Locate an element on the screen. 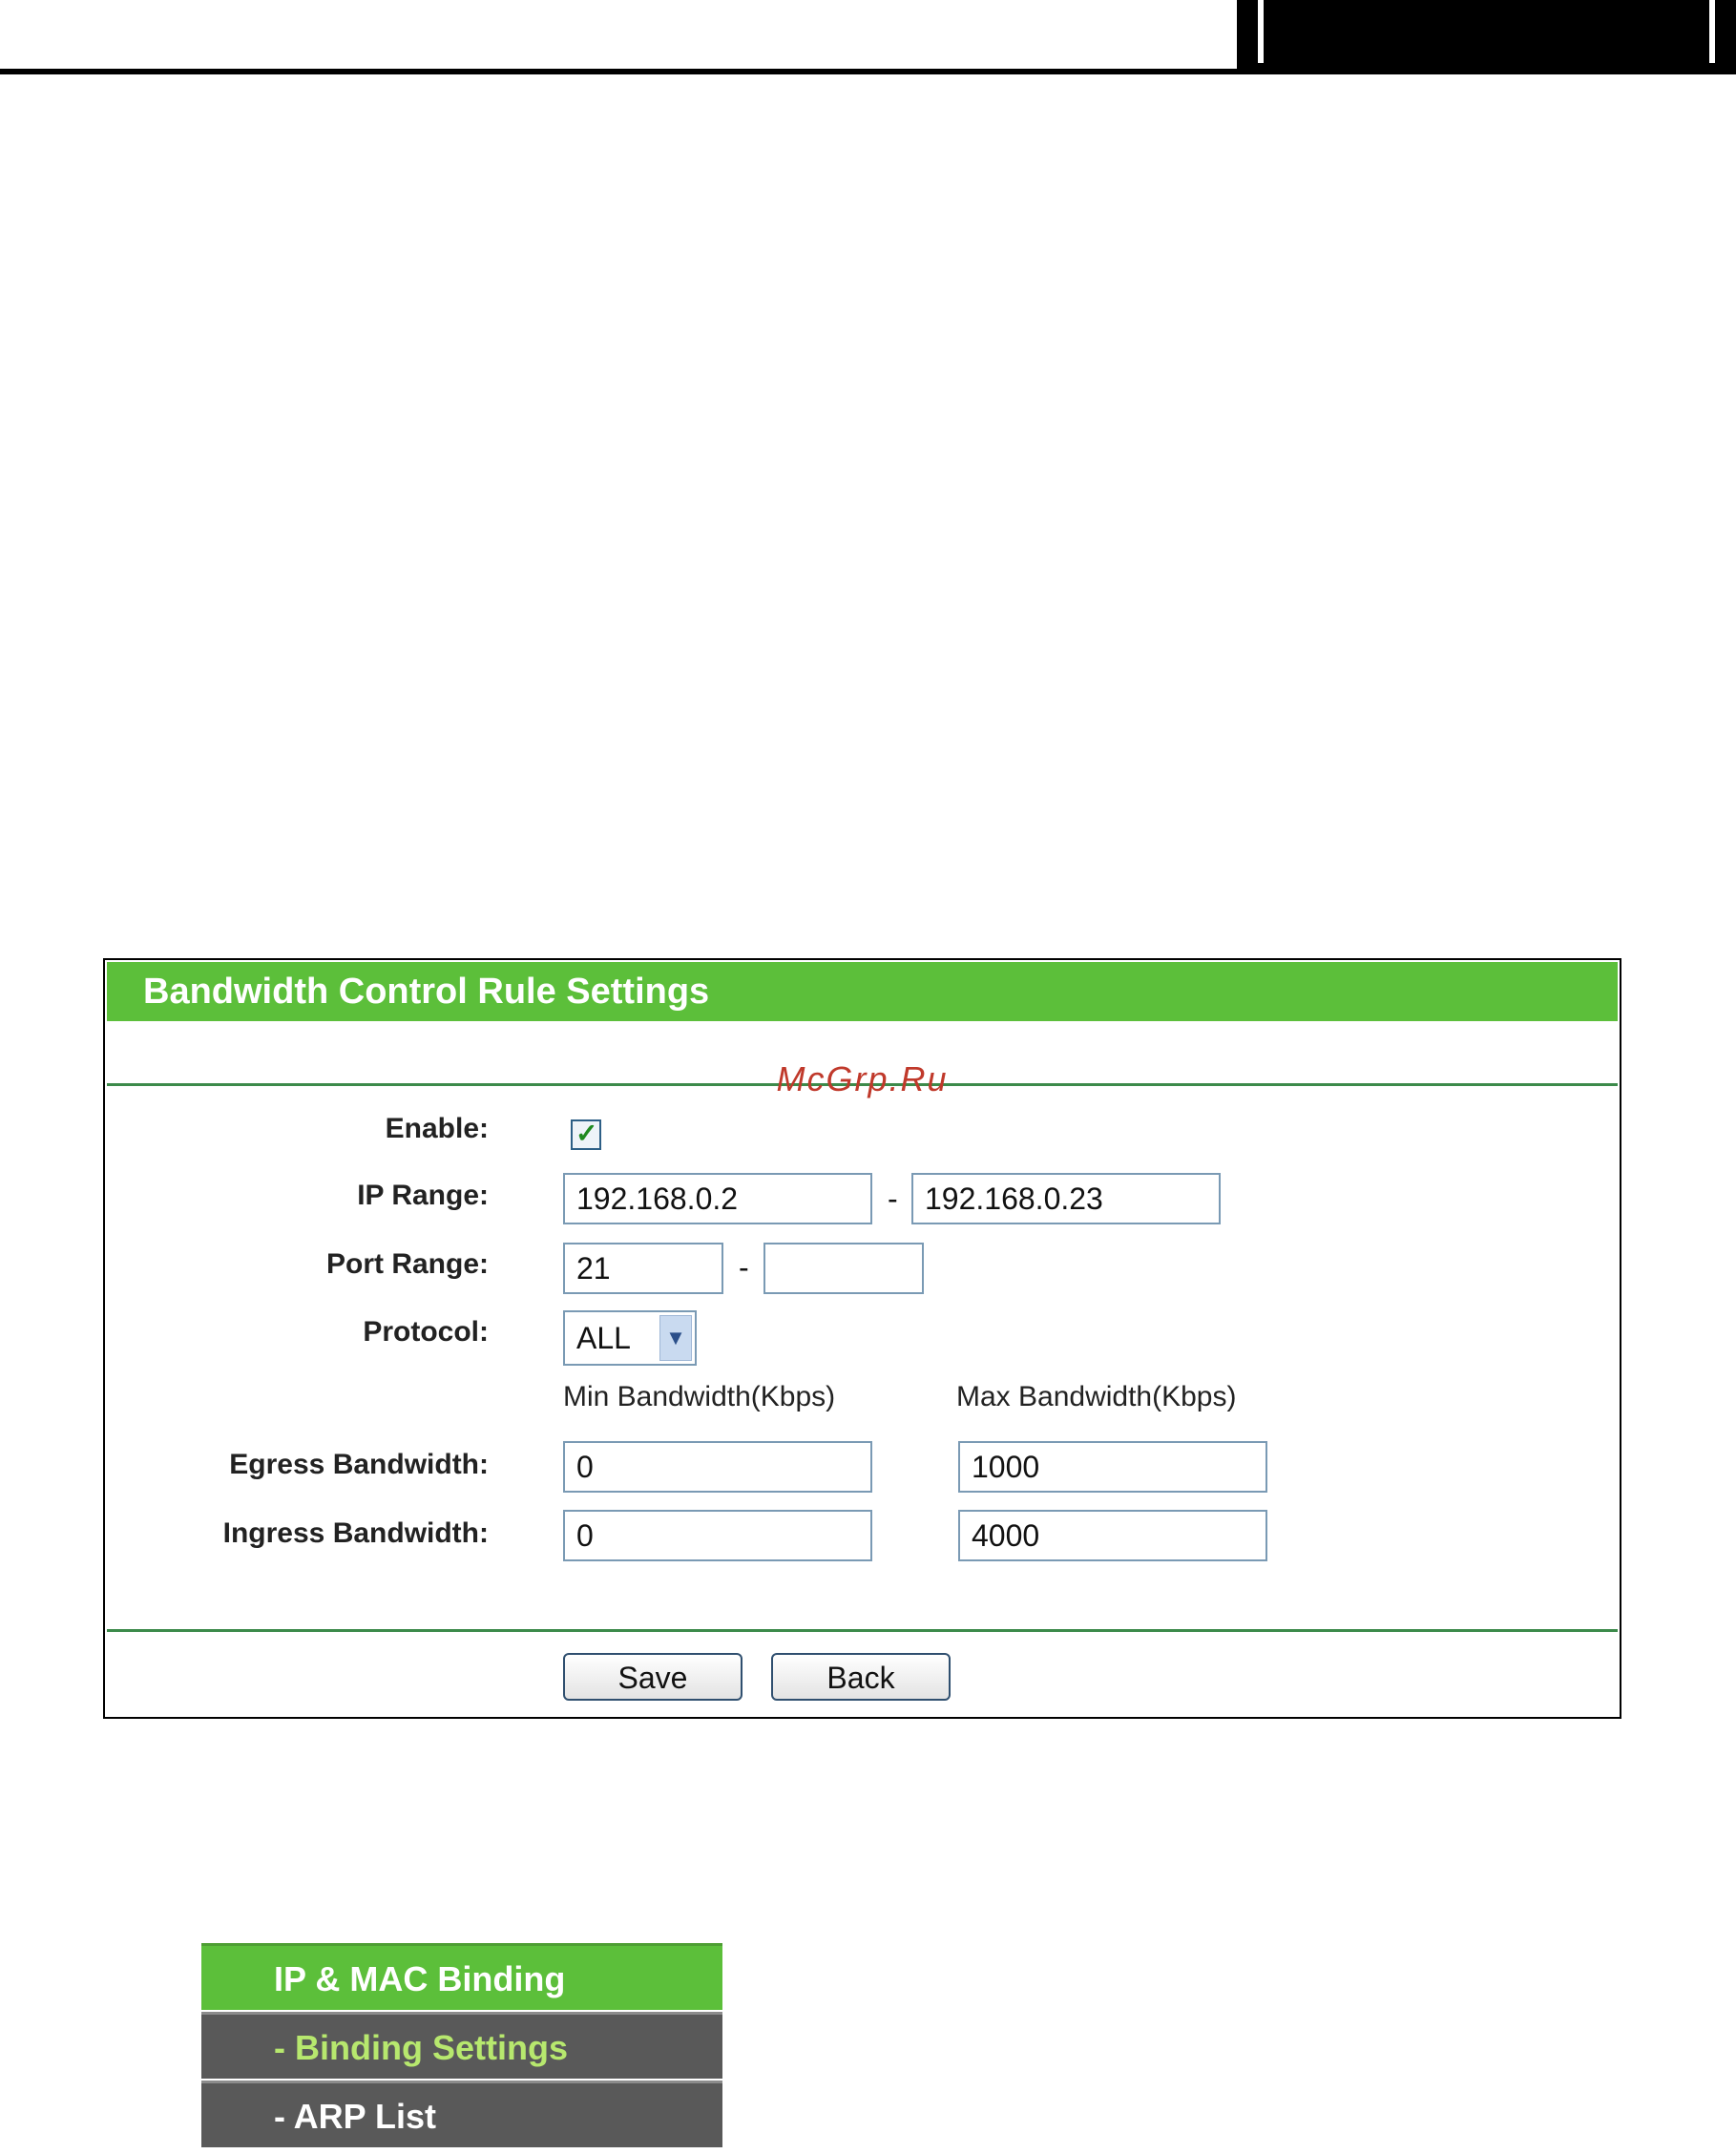 This screenshot has width=1736, height=2154. ip-range-dash: - is located at coordinates (893, 1199).